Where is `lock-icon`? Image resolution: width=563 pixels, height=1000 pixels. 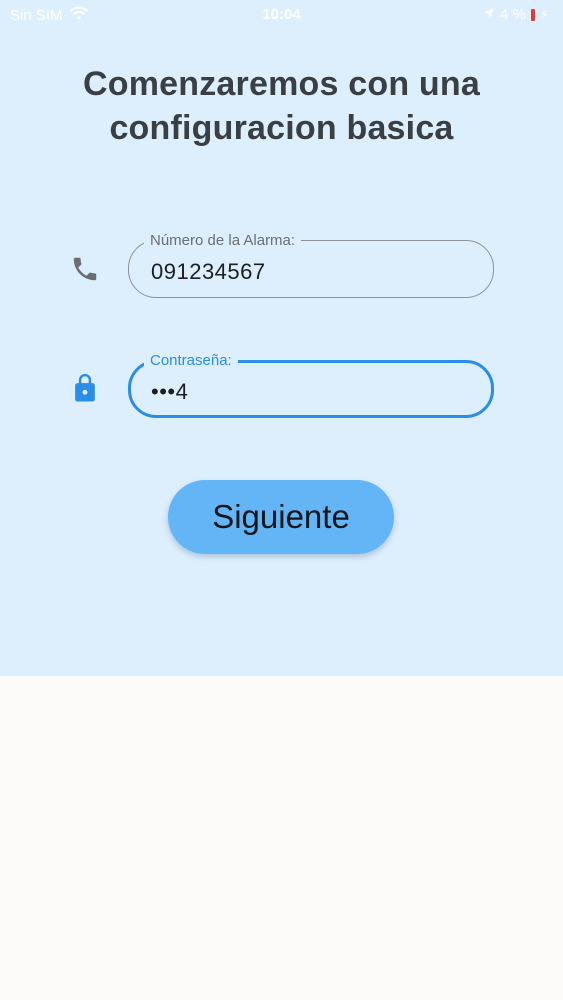
lock-icon is located at coordinates (85, 387).